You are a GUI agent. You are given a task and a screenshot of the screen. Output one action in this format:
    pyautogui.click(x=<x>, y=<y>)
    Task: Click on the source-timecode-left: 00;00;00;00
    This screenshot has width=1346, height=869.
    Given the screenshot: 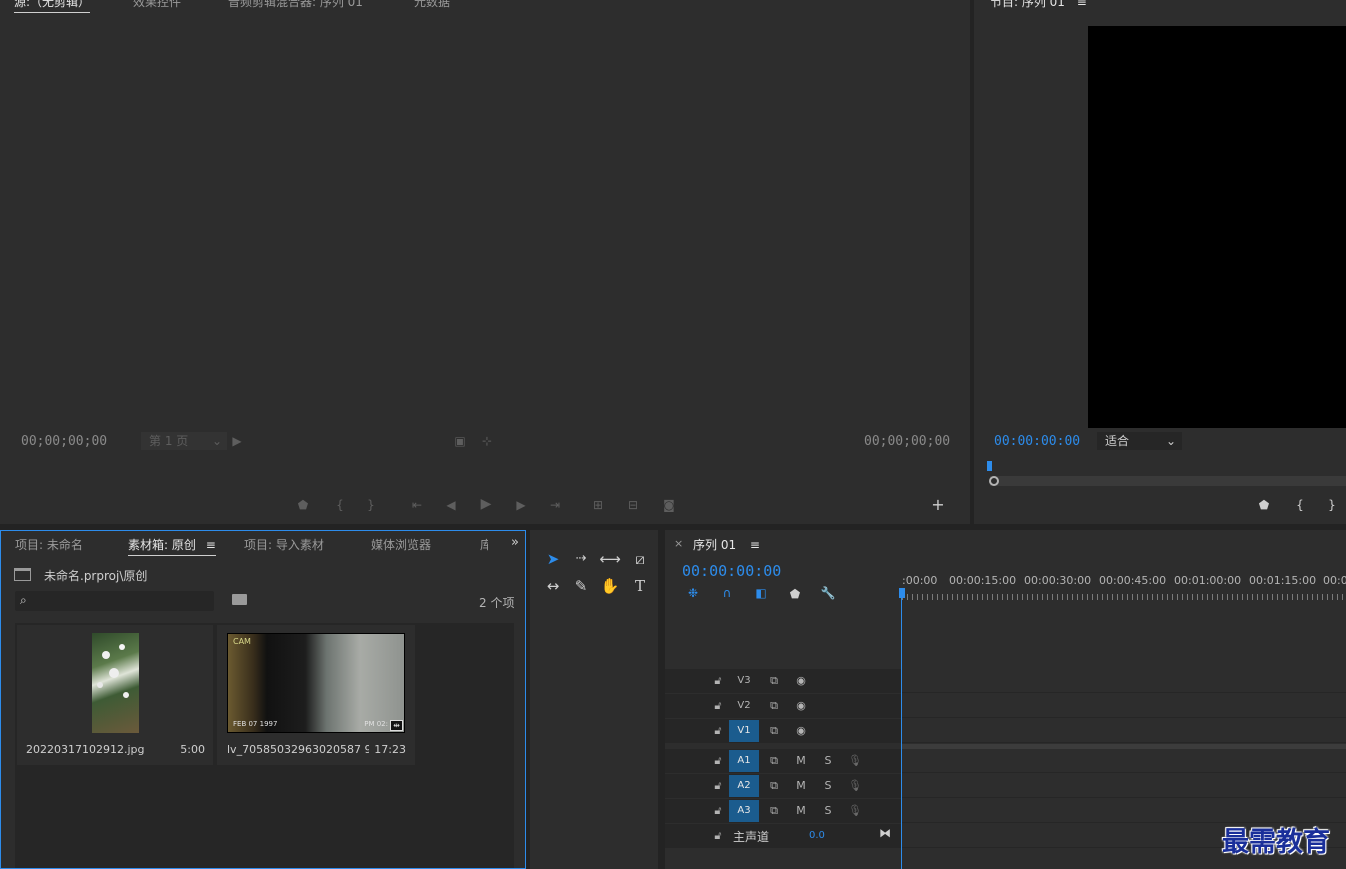 What is the action you would take?
    pyautogui.click(x=64, y=441)
    